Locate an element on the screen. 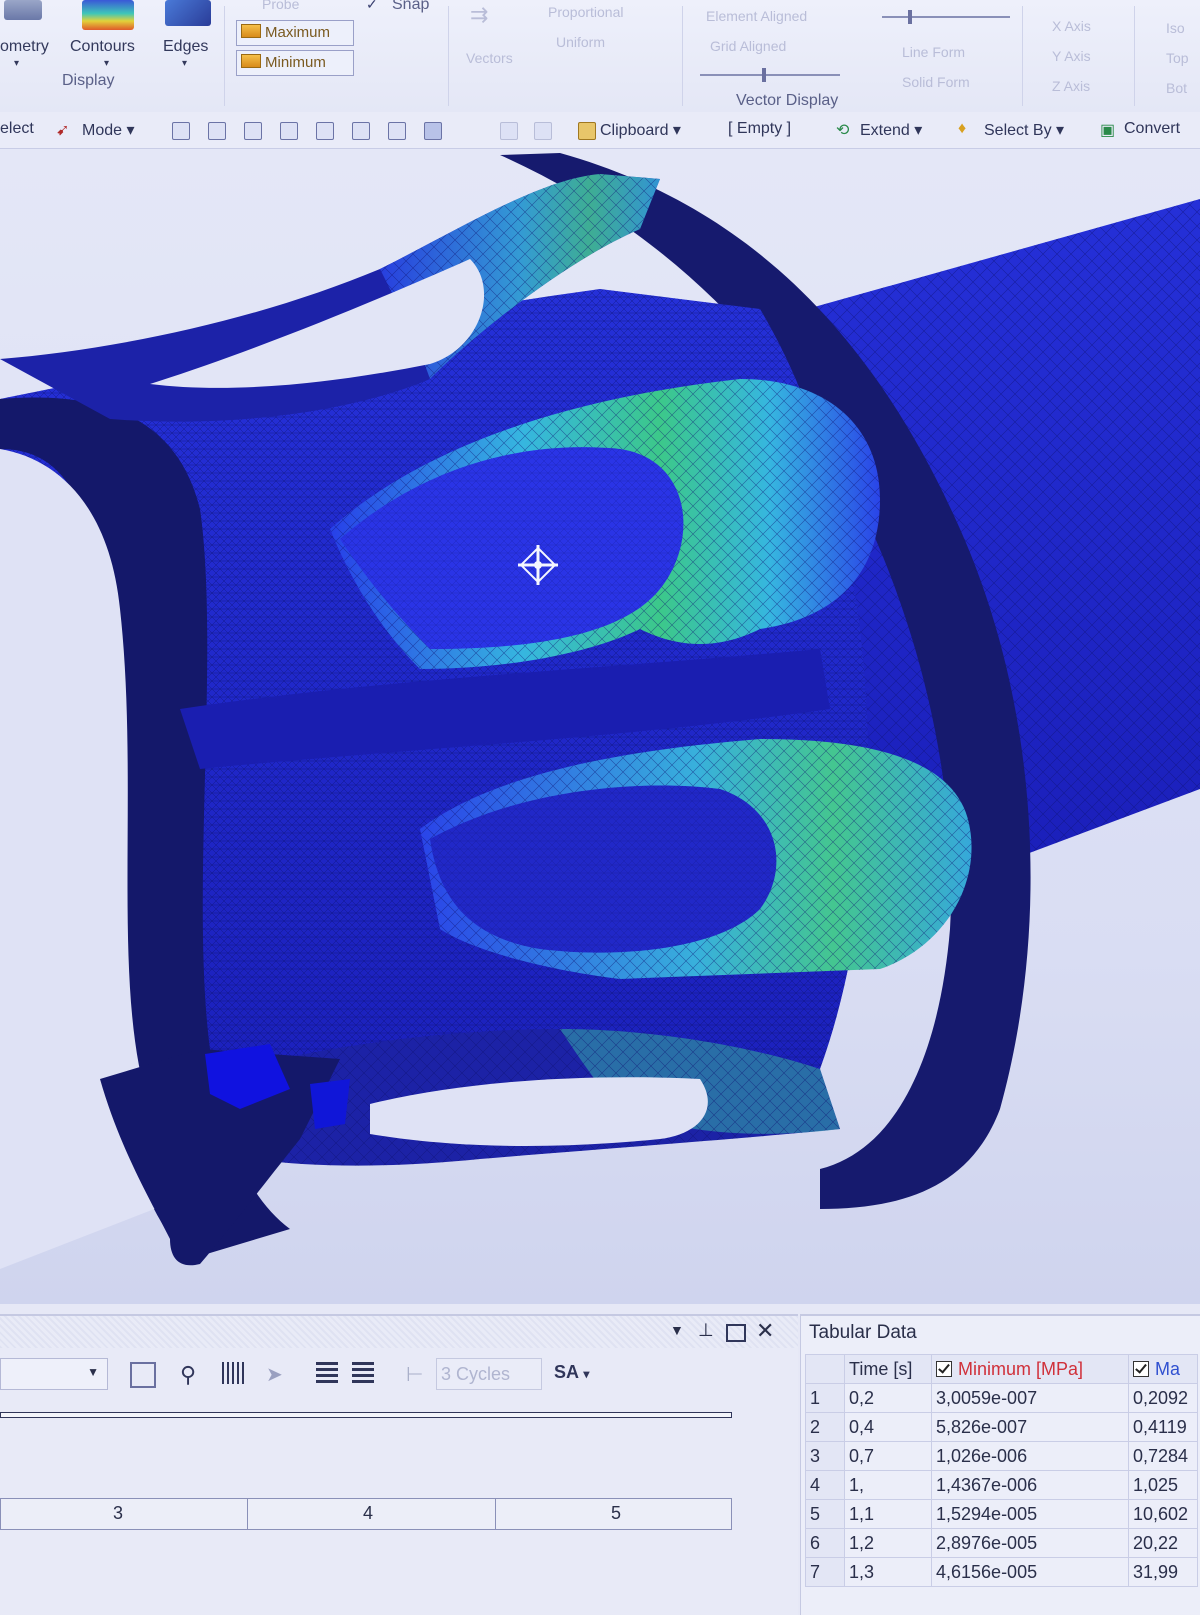 The height and width of the screenshot is (1615, 1200). select-button: elect is located at coordinates (17, 129).